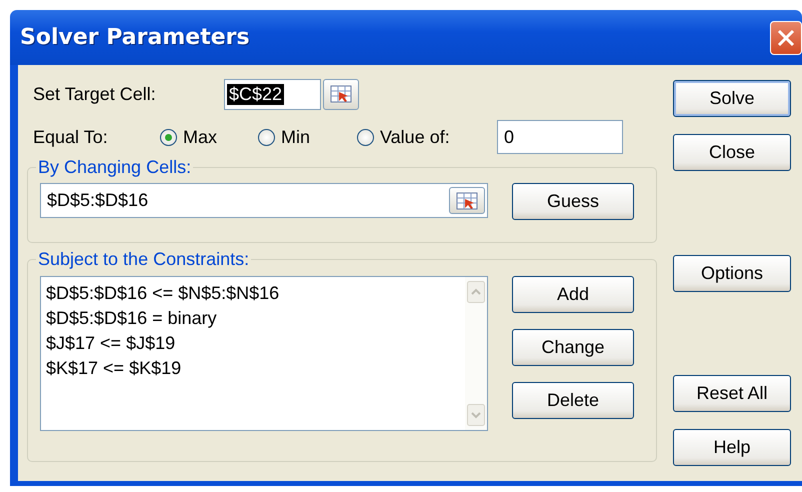  What do you see at coordinates (253, 368) in the screenshot?
I see `constraint-item: $K$17 <= $K$19` at bounding box center [253, 368].